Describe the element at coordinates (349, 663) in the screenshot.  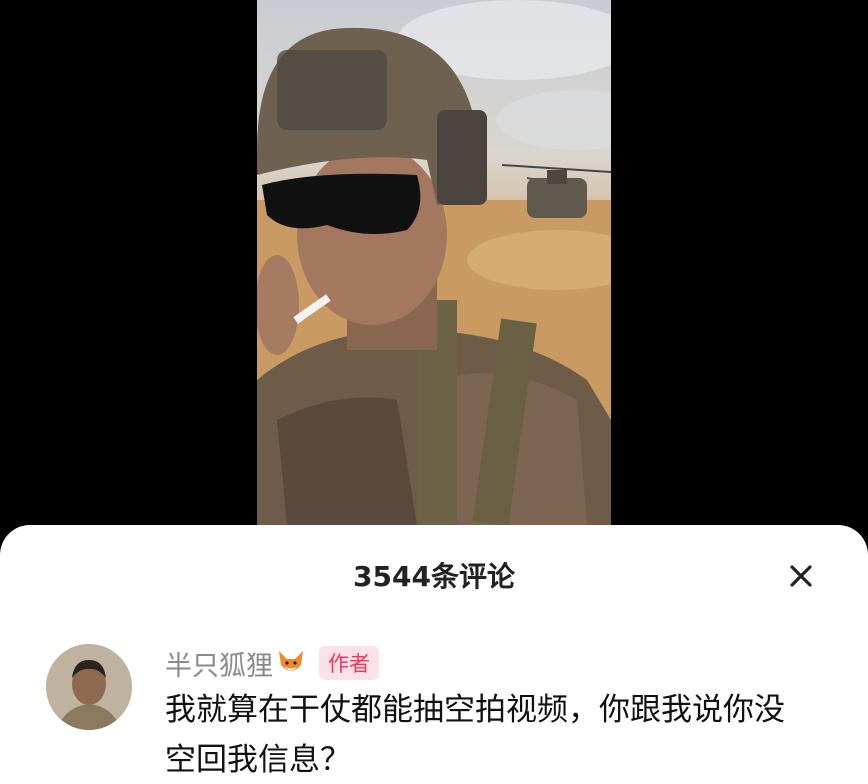
I see `author-badge: 作者` at that location.